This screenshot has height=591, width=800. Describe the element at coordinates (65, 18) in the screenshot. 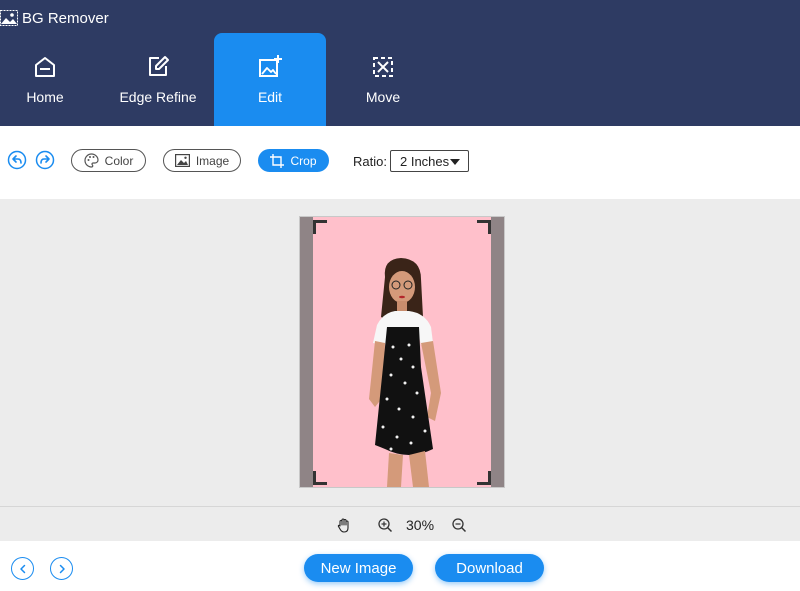

I see `app-title: BG Remover` at that location.